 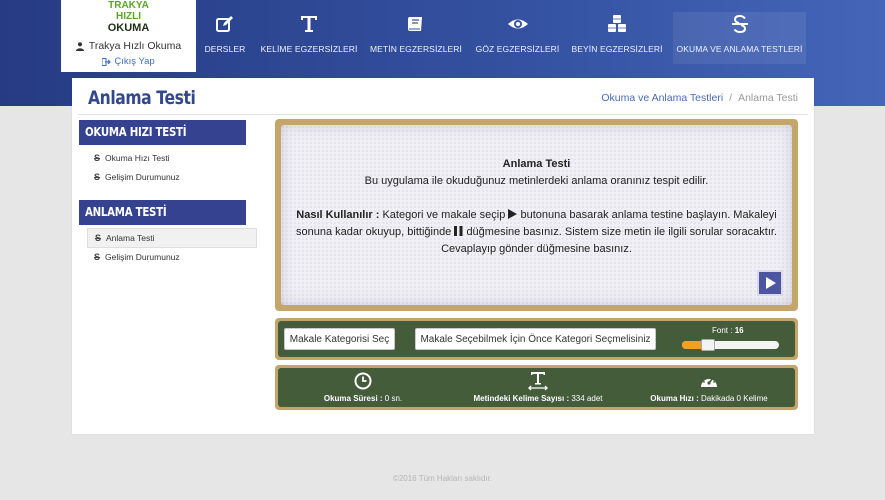 I want to click on category-select-button: Makale Kategorisi Seç, so click(x=339, y=339).